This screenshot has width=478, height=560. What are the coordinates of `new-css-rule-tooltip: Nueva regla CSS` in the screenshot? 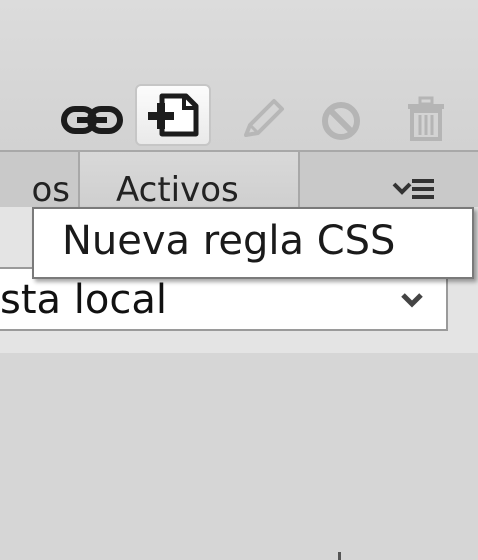 It's located at (253, 243).